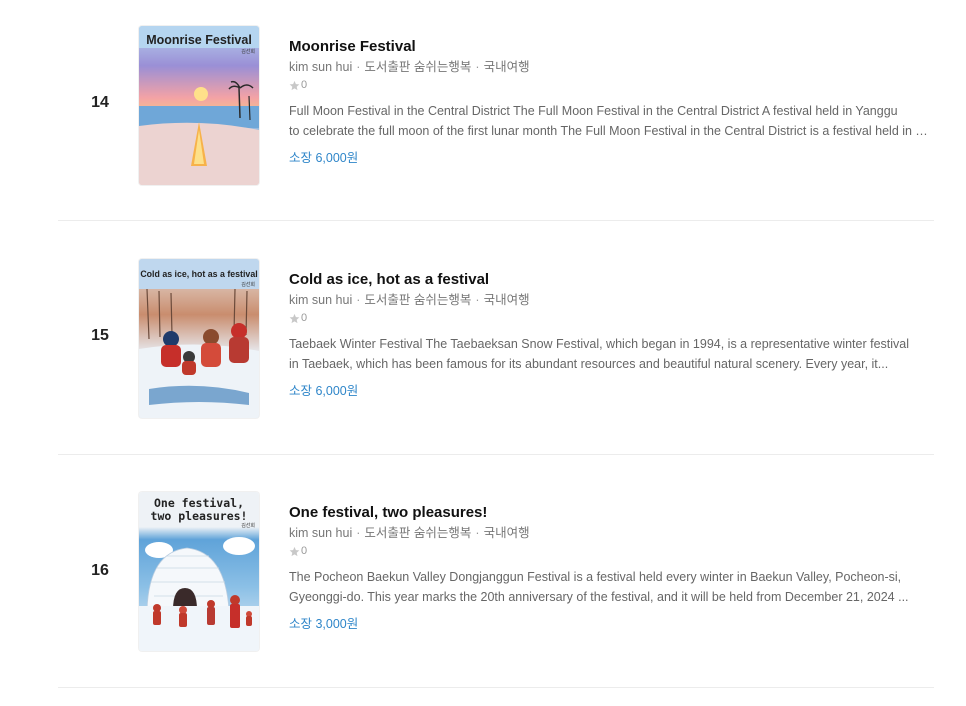  I want to click on rank-number: 14, so click(100, 102).